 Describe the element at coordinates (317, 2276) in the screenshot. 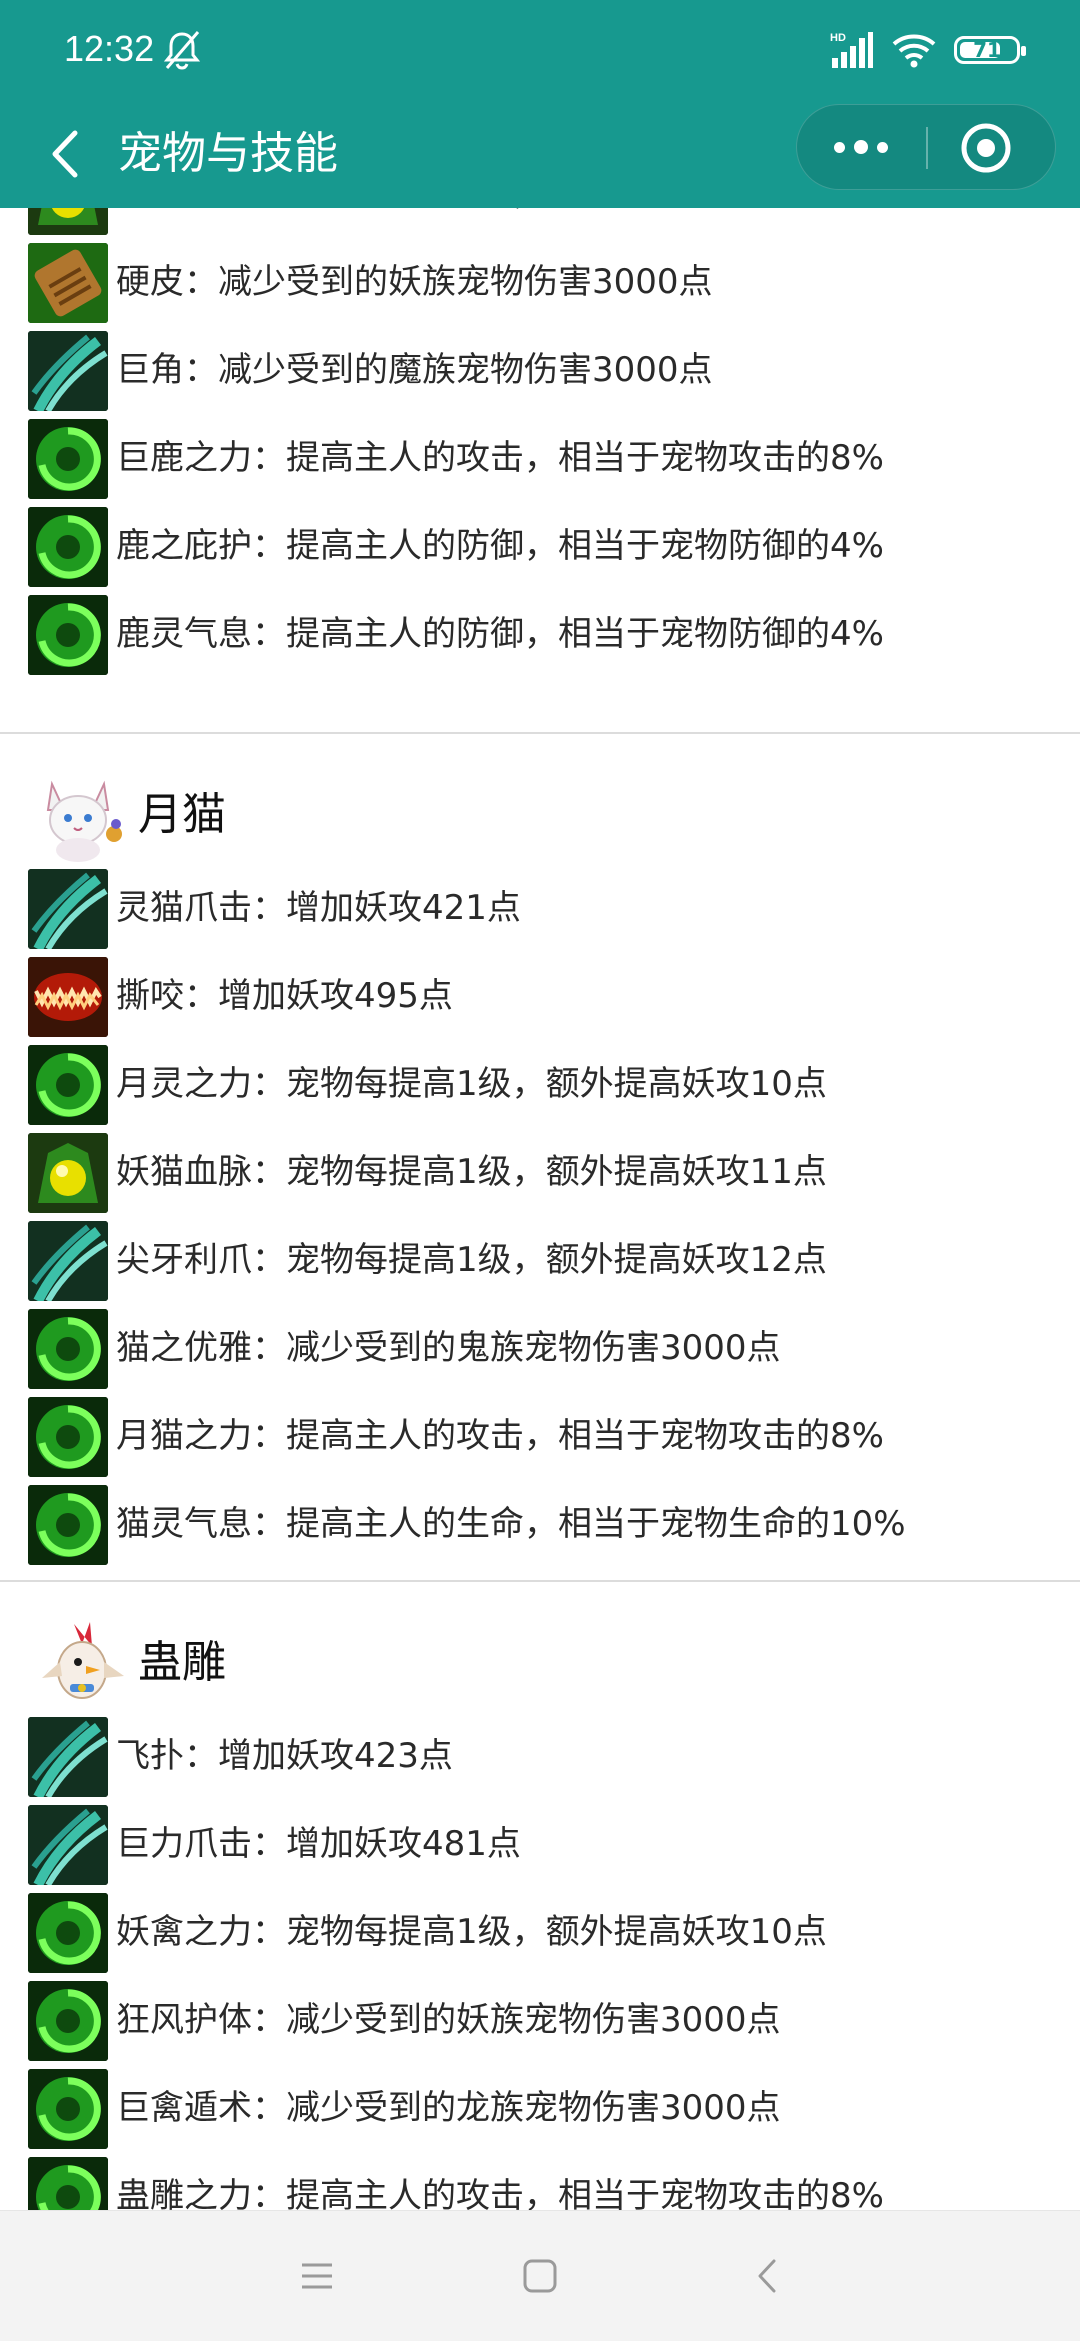

I see `menu-icon` at that location.